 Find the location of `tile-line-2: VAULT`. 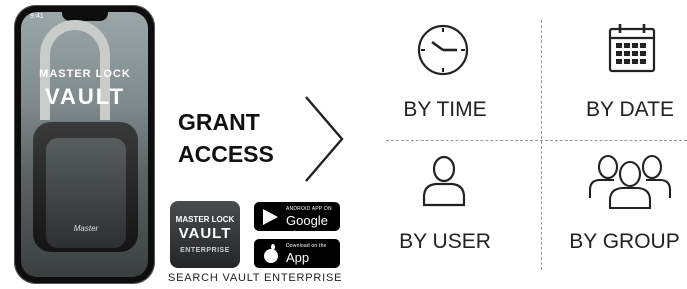

tile-line-2: VAULT is located at coordinates (205, 233).